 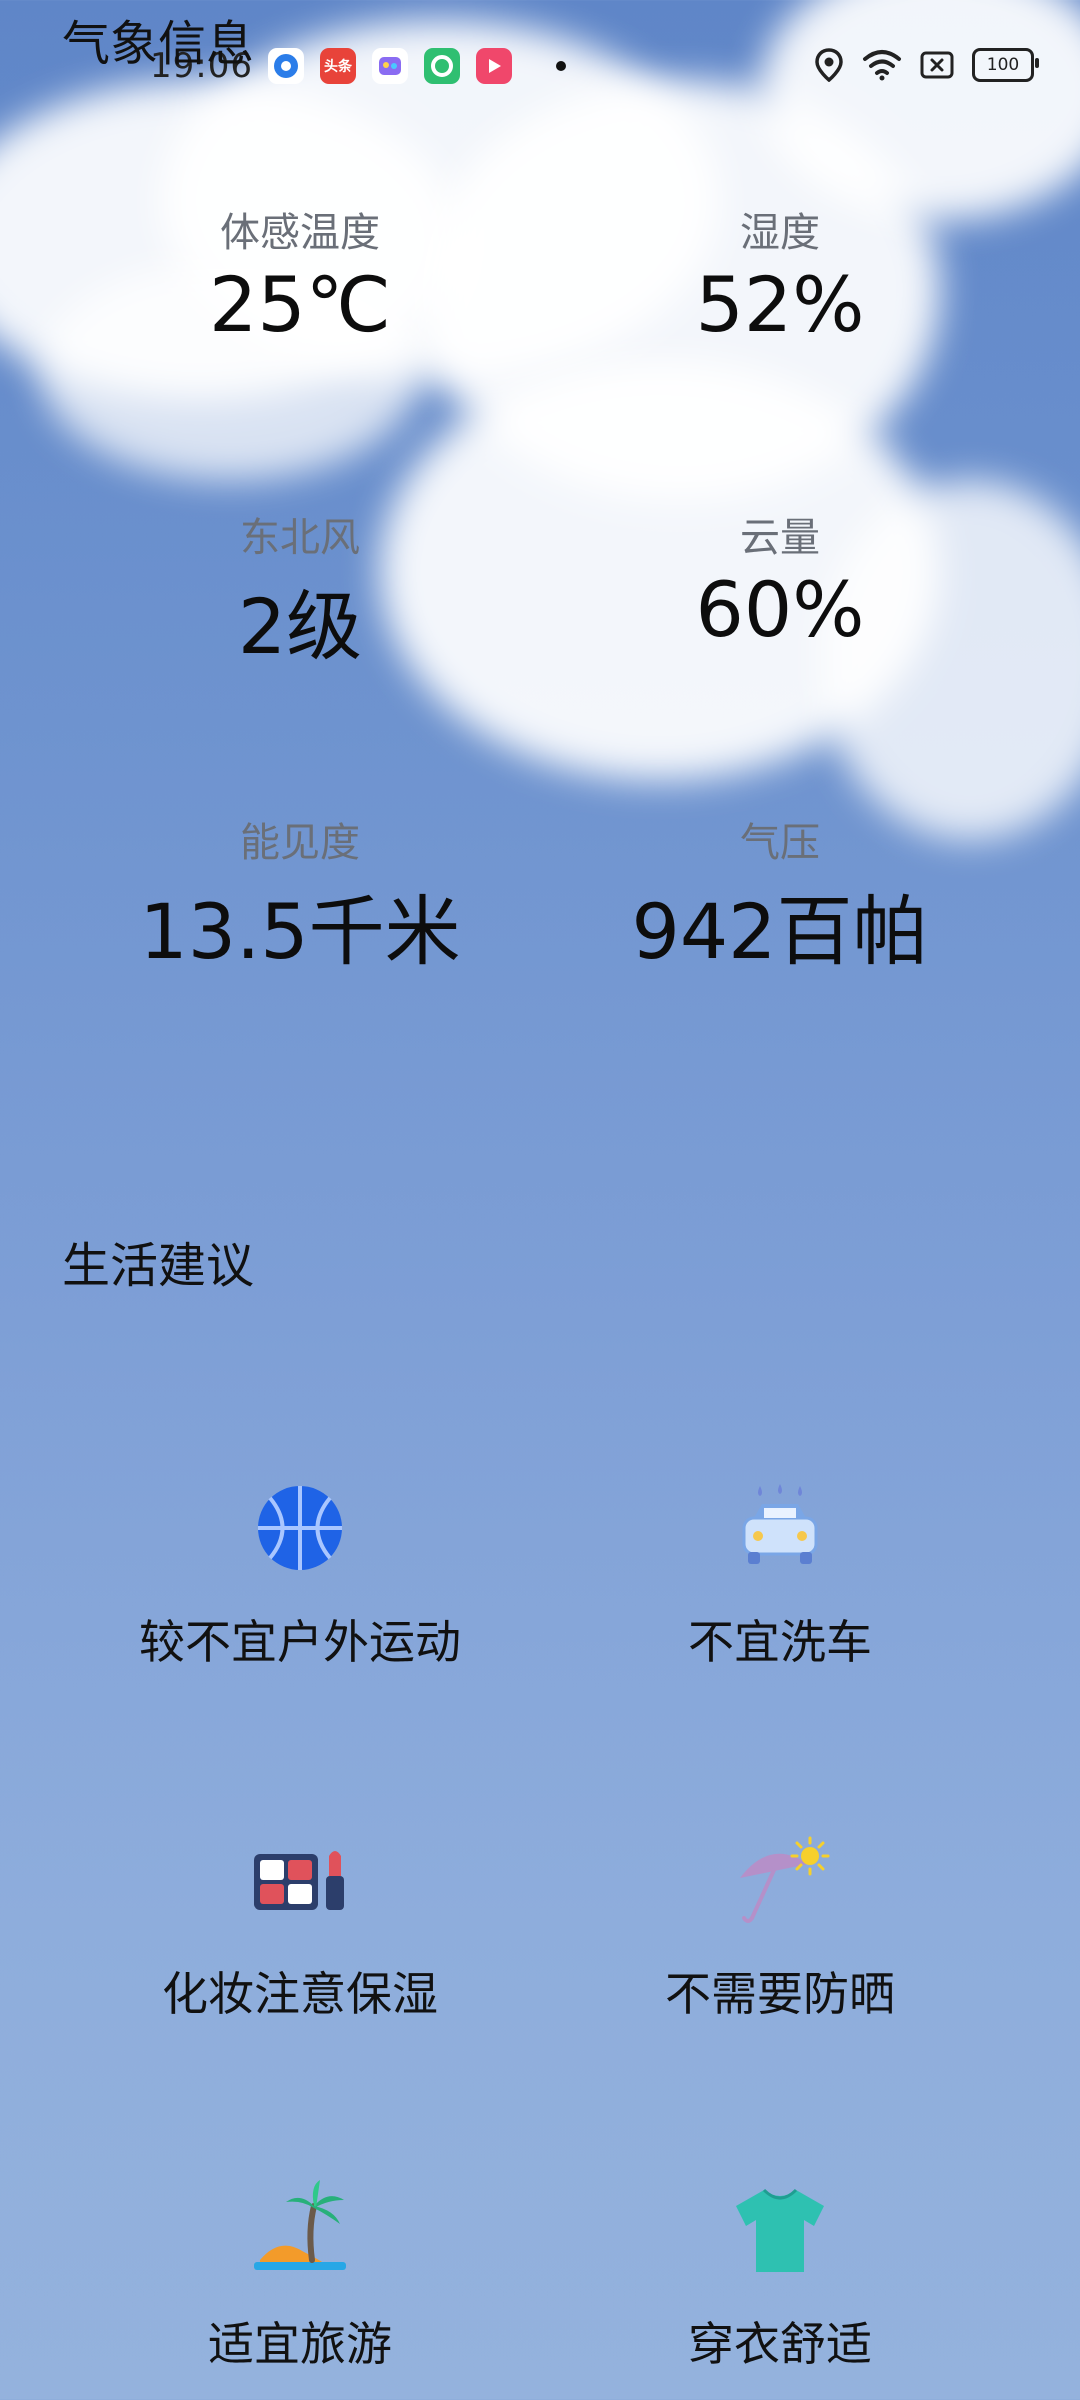 What do you see at coordinates (300, 538) in the screenshot?
I see `metric-label: 东北风` at bounding box center [300, 538].